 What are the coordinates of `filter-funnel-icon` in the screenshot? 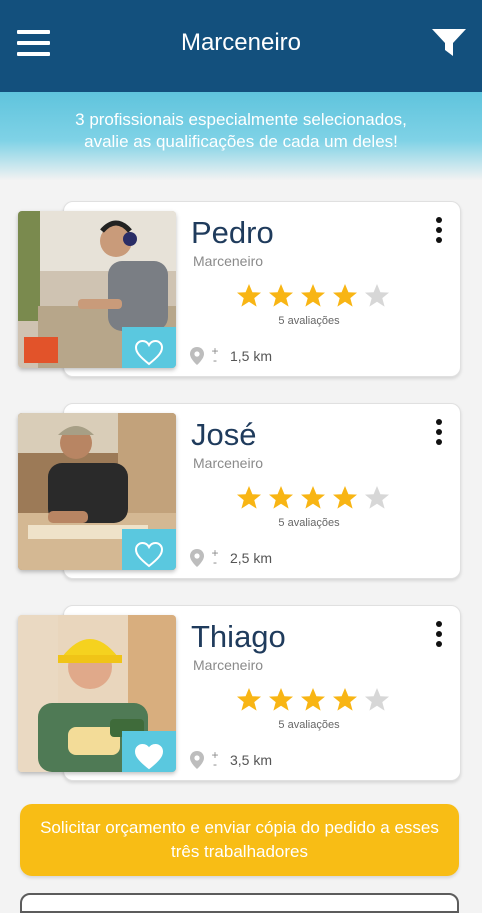 It's located at (449, 43).